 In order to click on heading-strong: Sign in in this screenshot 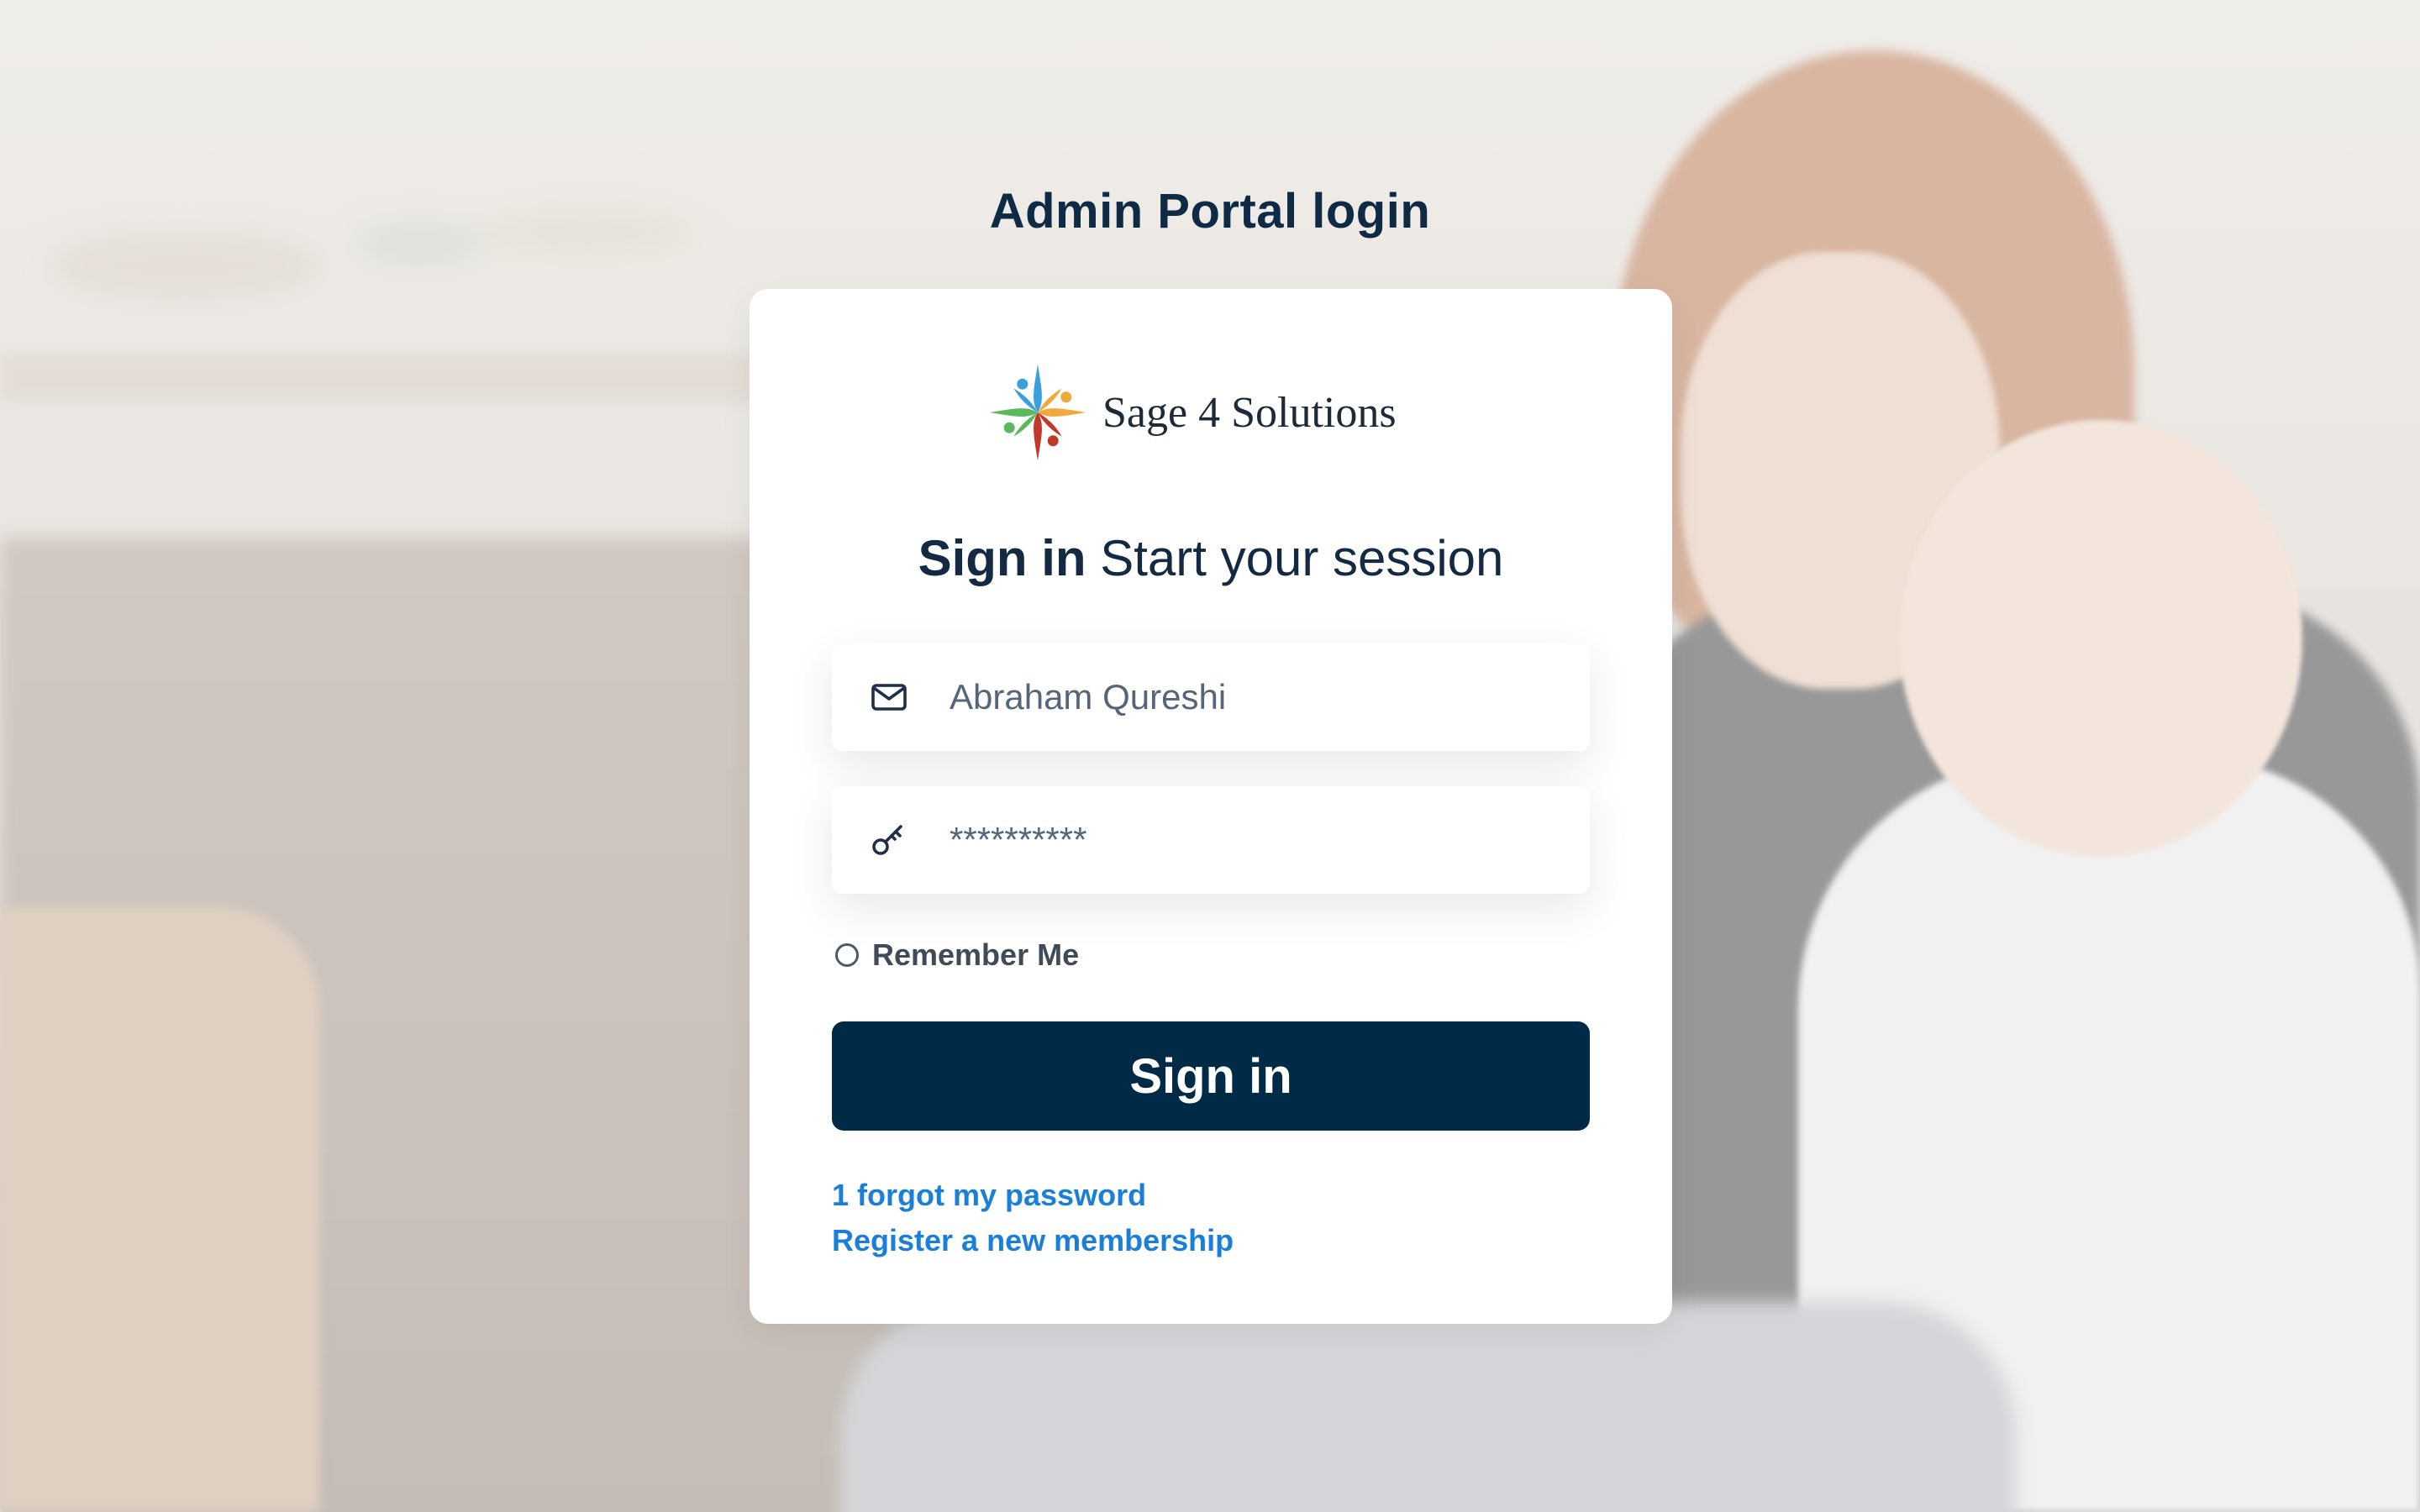, I will do `click(1002, 558)`.